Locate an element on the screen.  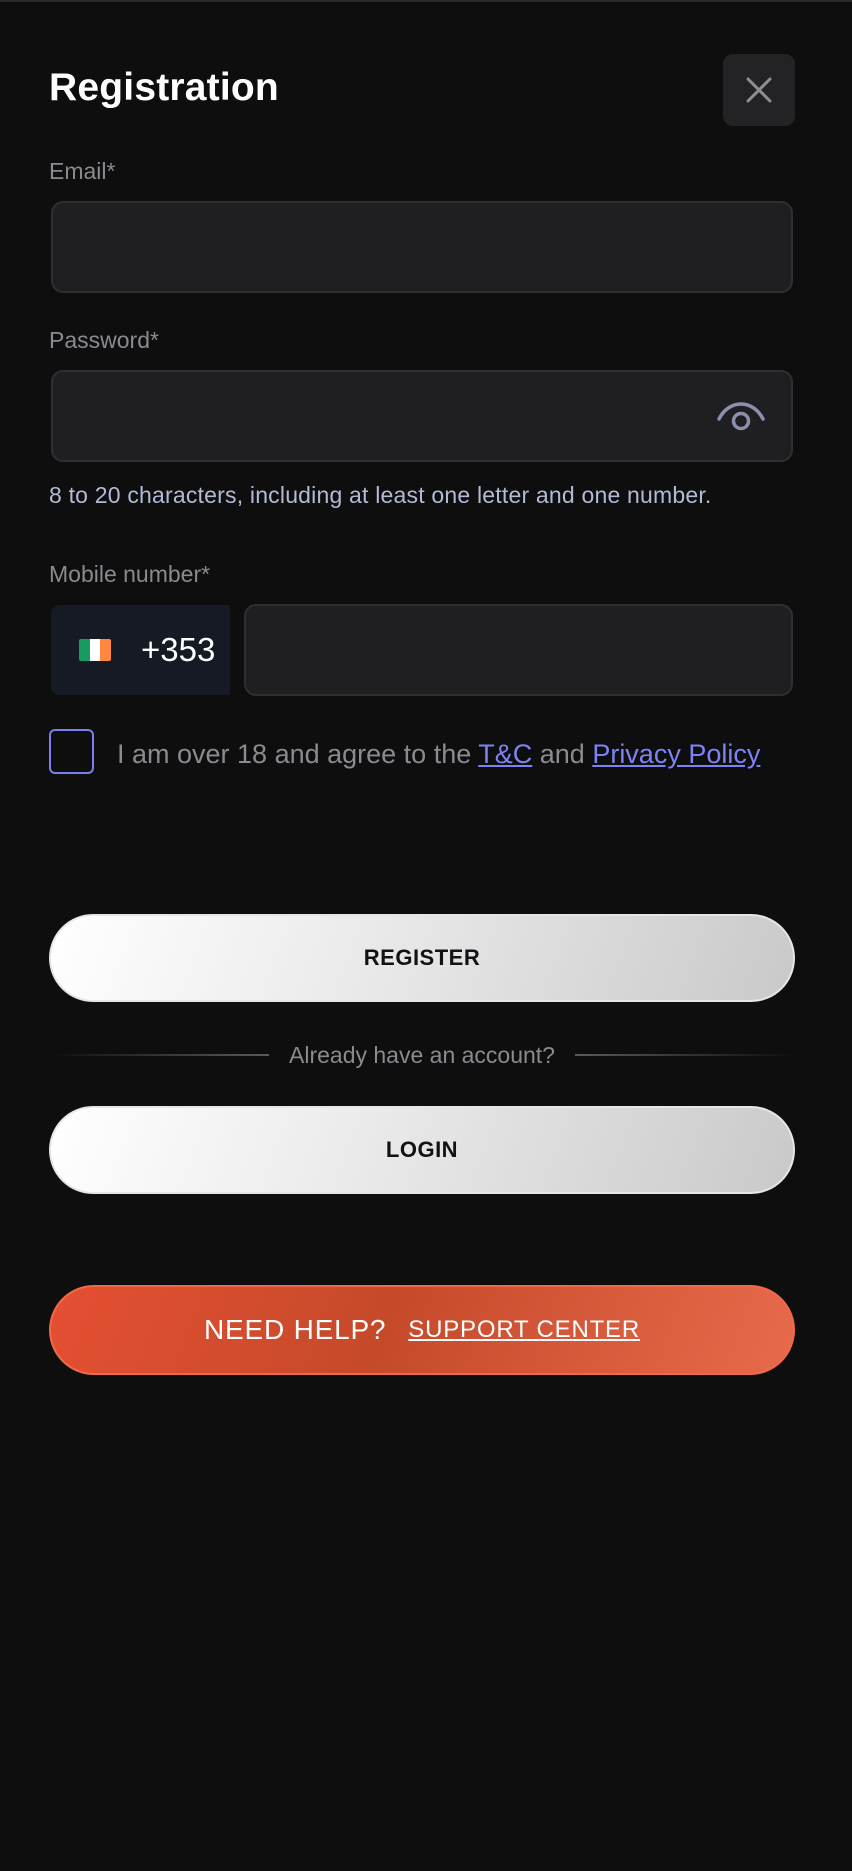
password-label: Password* is located at coordinates (104, 340).